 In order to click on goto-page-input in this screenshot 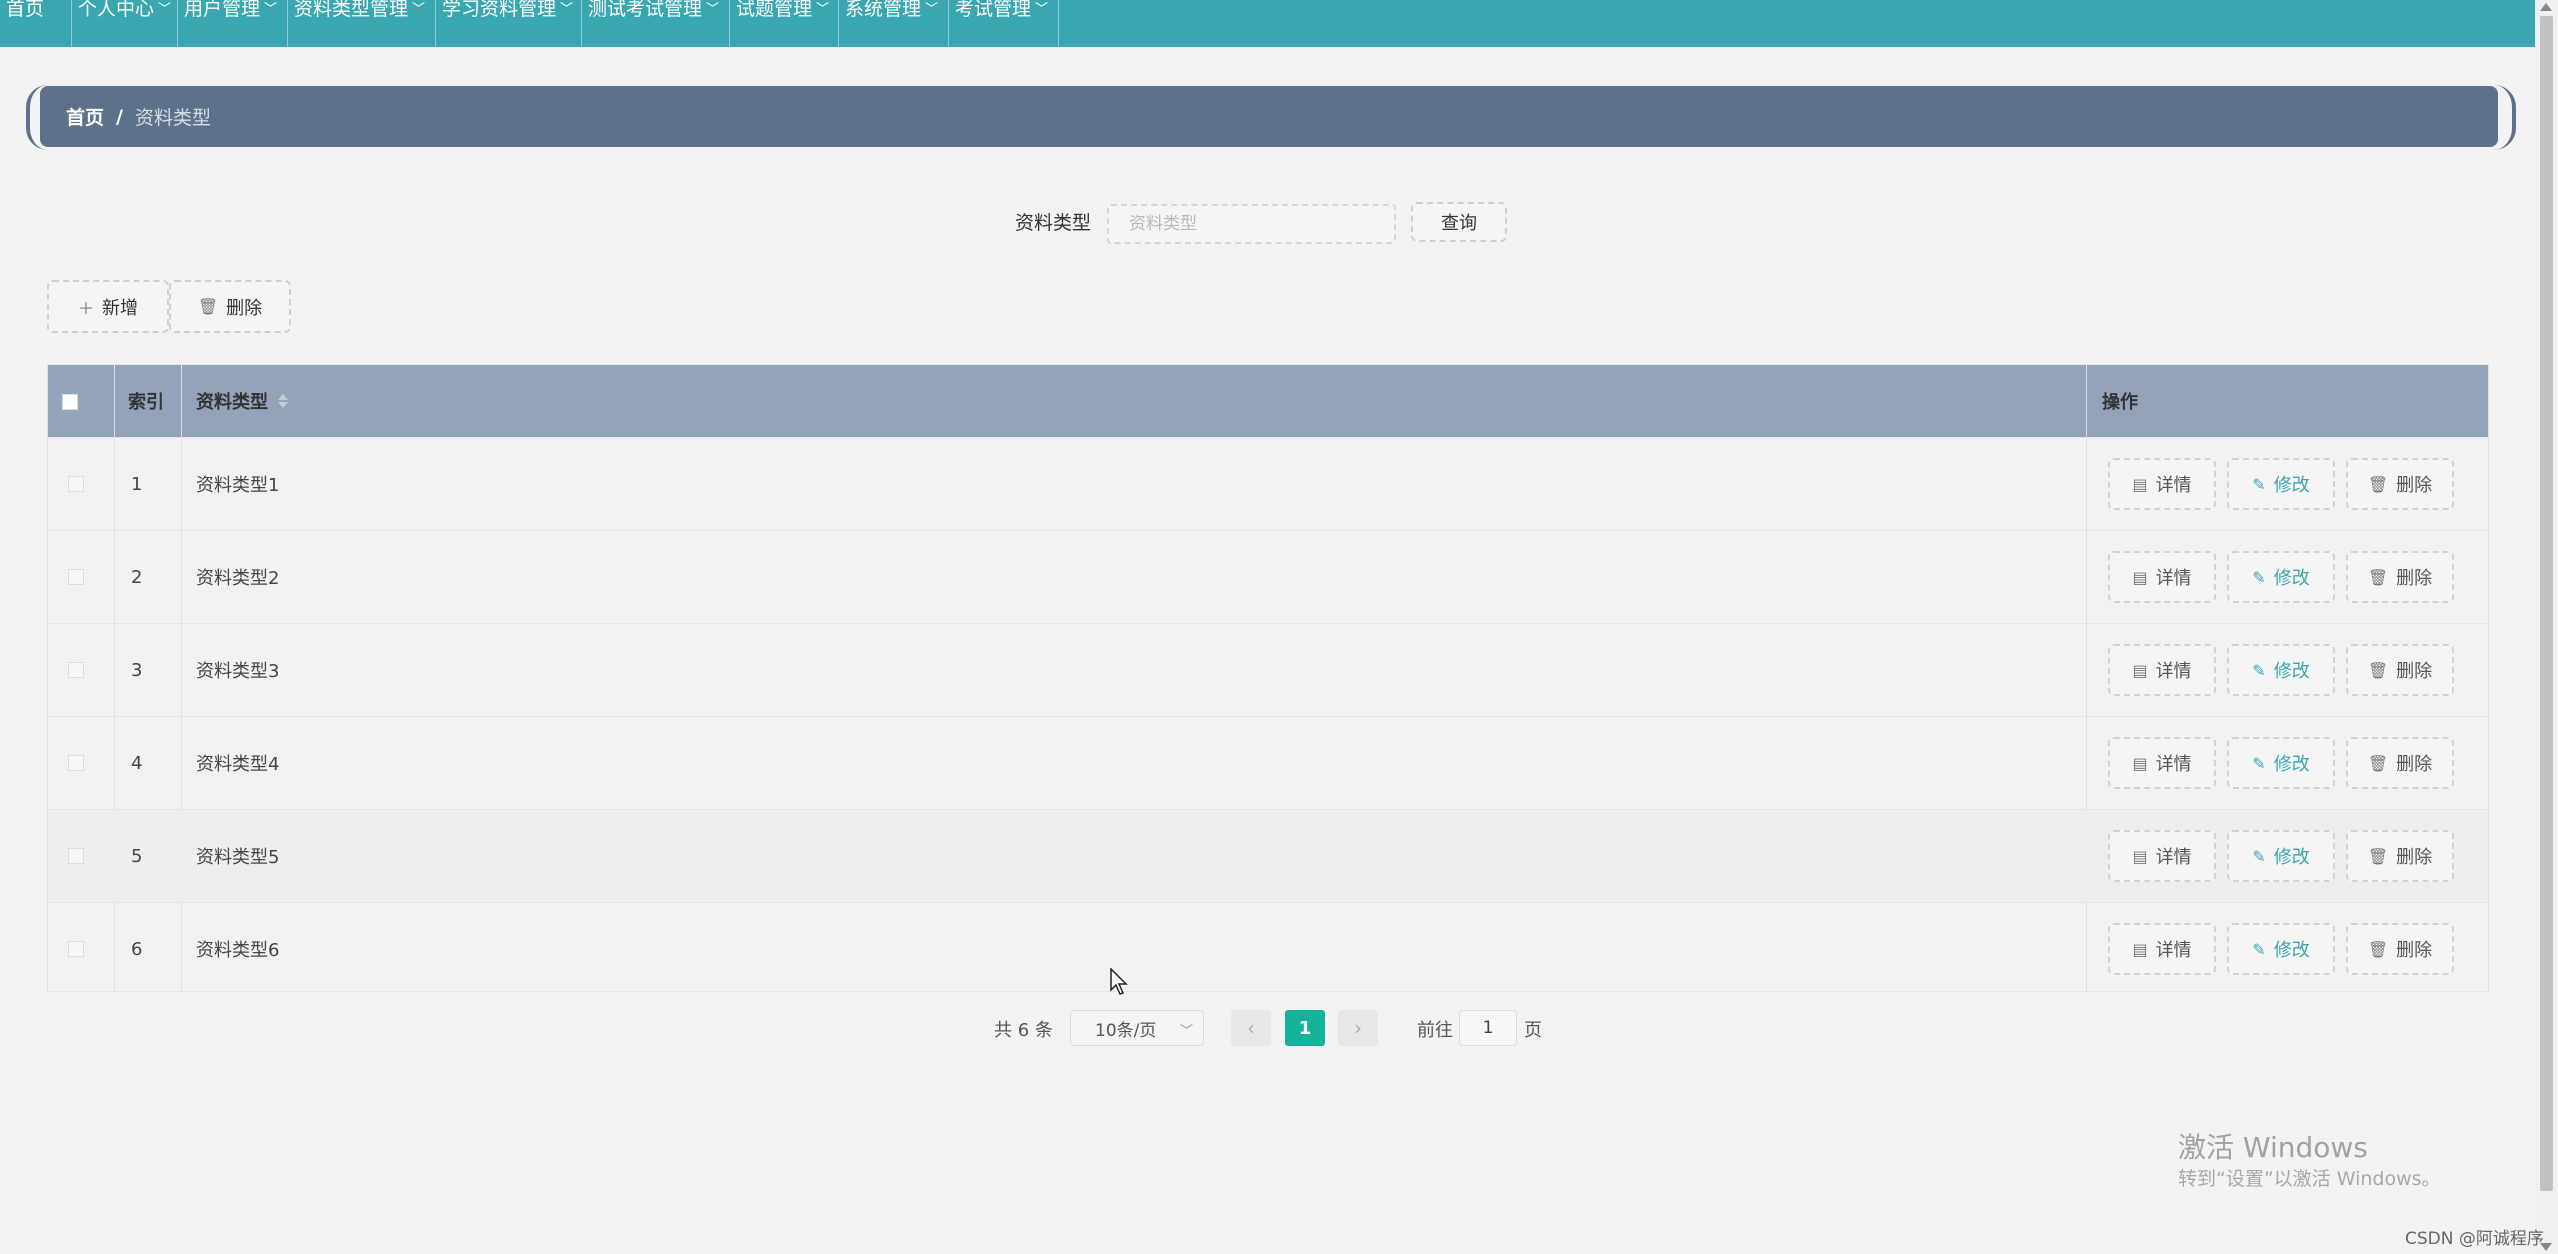, I will do `click(1488, 1028)`.